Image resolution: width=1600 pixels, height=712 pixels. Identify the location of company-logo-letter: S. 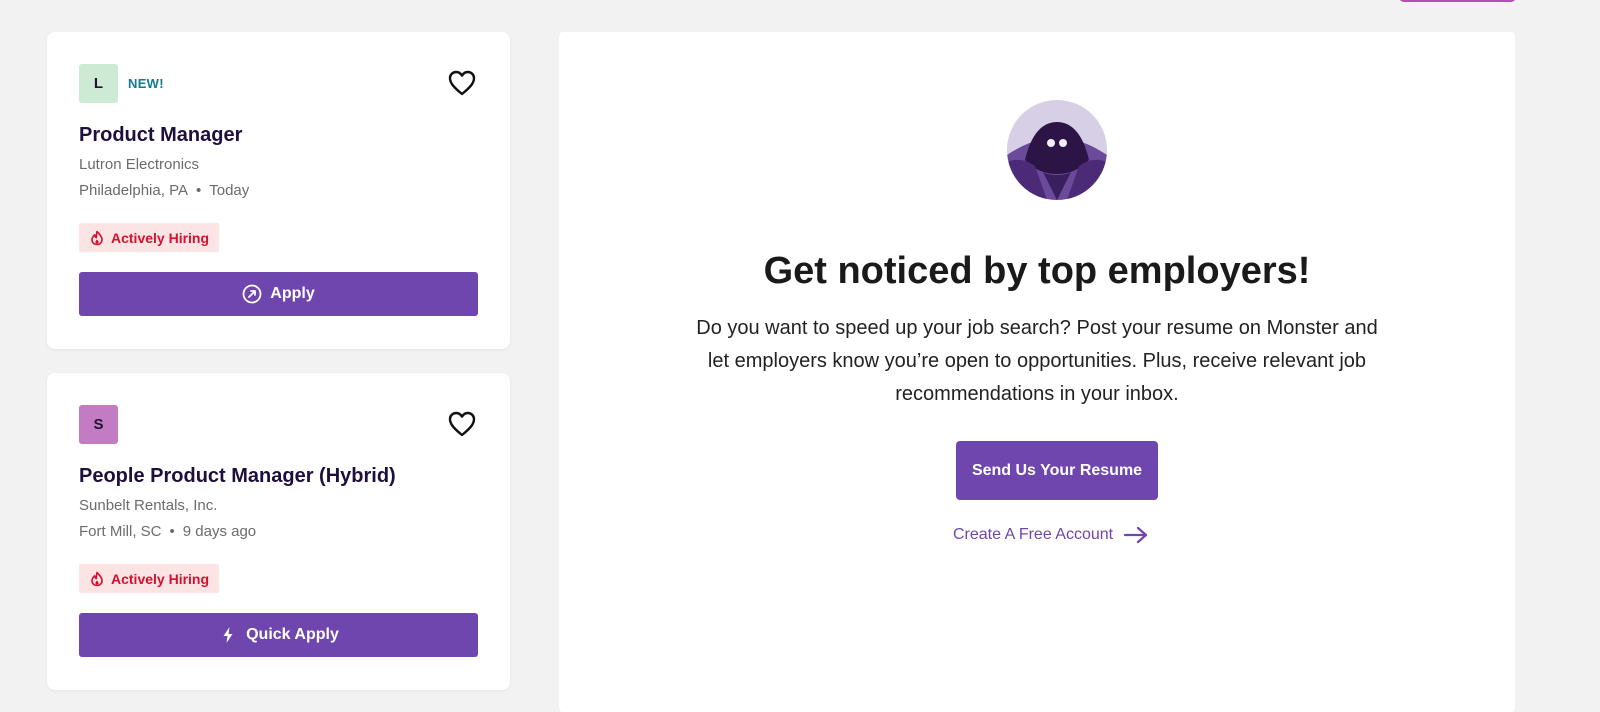
(98, 424).